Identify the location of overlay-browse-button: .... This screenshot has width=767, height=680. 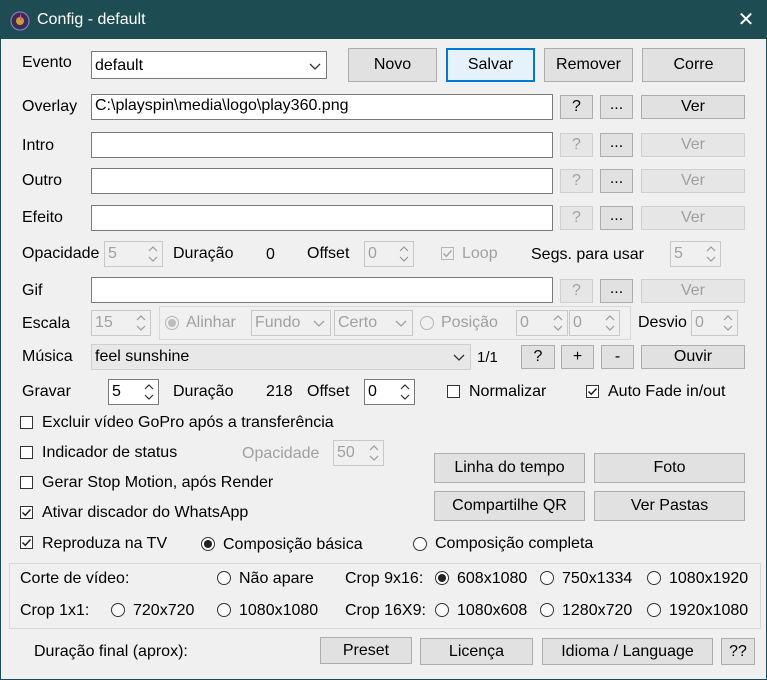
(616, 107).